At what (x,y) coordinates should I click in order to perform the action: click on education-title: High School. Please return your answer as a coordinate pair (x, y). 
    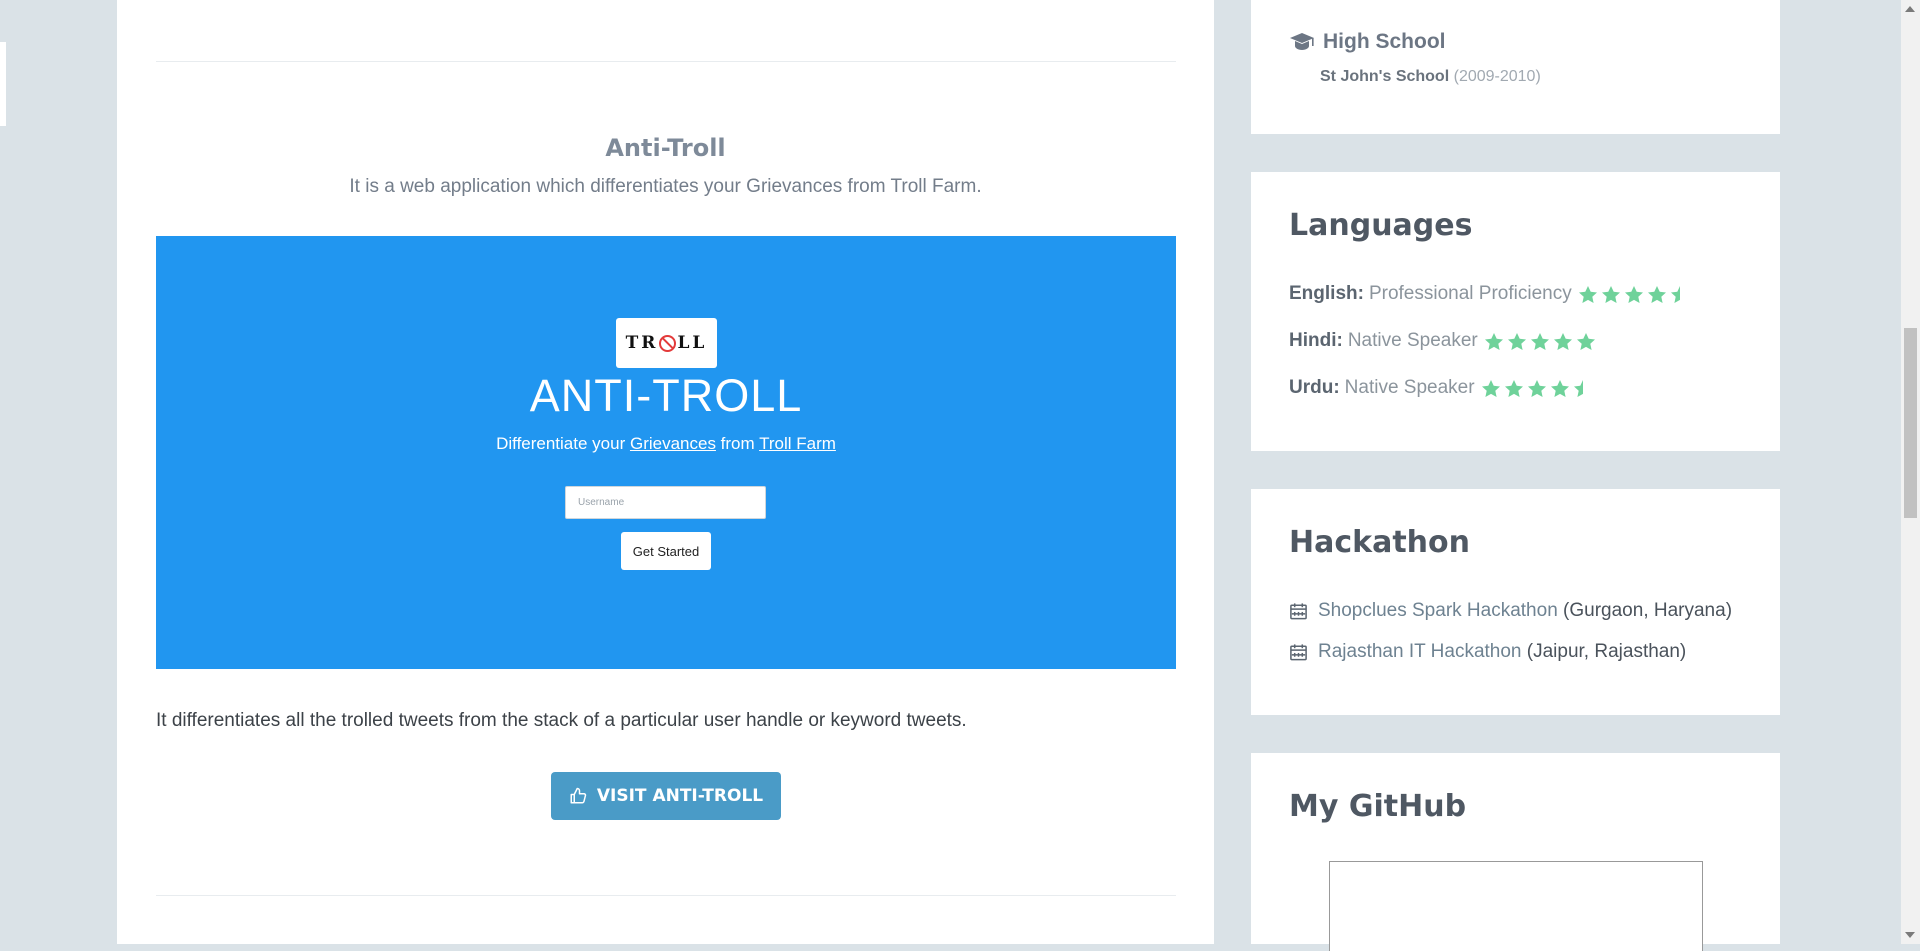
    Looking at the image, I should click on (1384, 41).